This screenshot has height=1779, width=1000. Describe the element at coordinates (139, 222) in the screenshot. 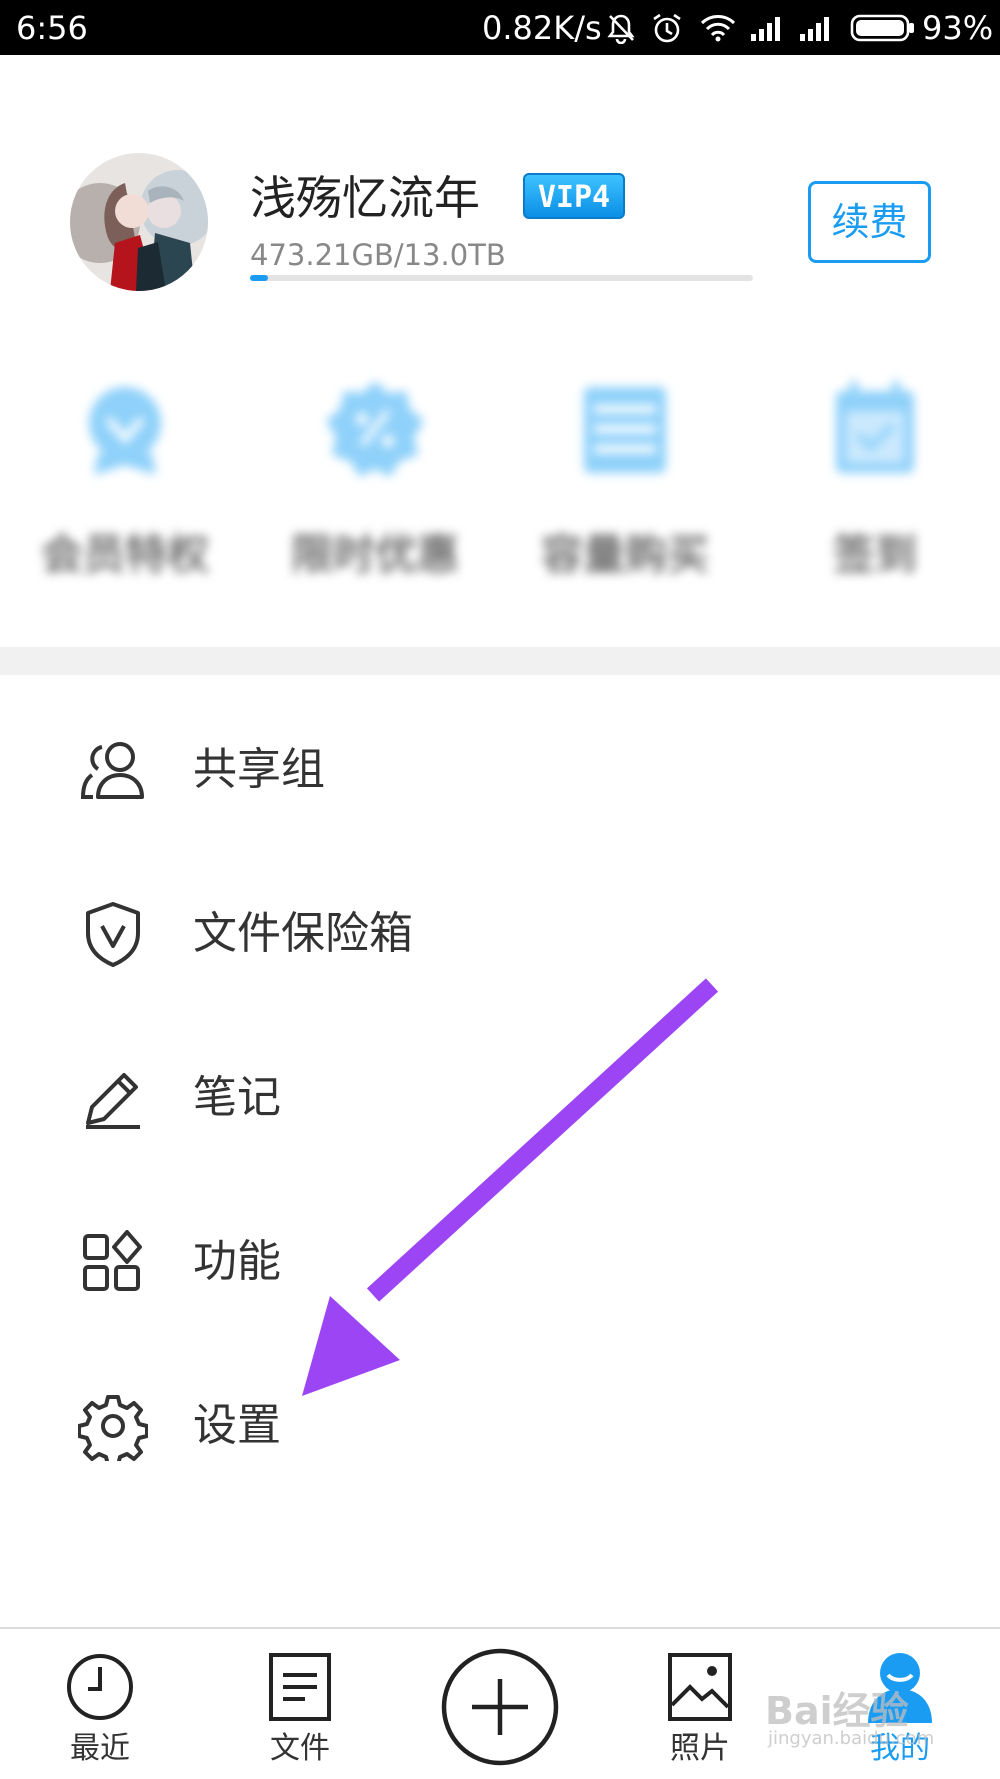

I see `avatar` at that location.